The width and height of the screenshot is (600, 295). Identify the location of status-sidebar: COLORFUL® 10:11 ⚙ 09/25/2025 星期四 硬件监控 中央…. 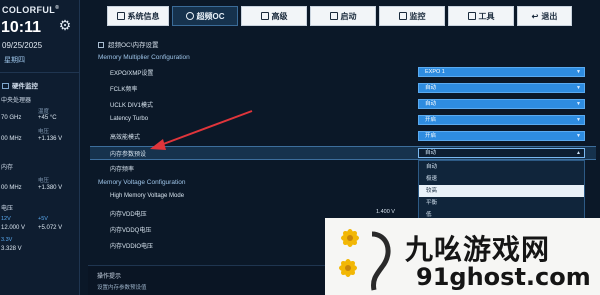
(40, 147).